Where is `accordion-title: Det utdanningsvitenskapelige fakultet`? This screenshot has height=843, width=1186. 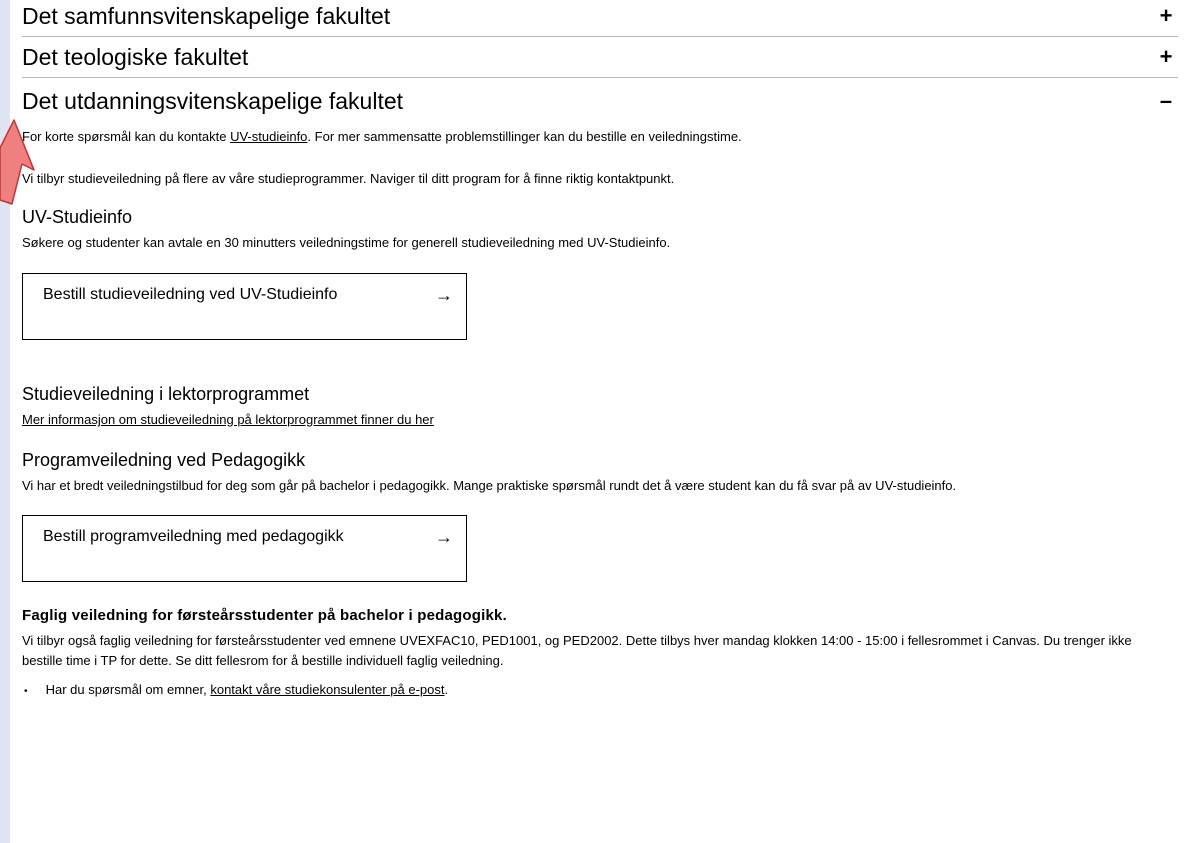 accordion-title: Det utdanningsvitenskapelige fakultet is located at coordinates (213, 101).